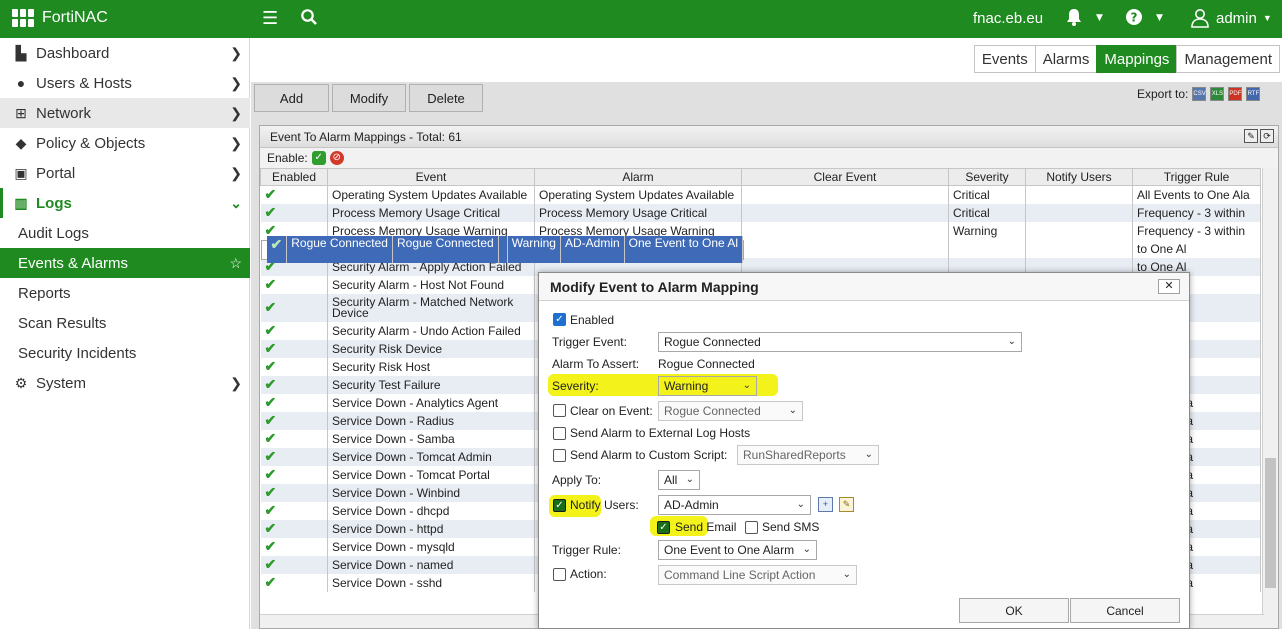  I want to click on export-bar: Export to: CSV XLS PDF RTF, so click(1199, 94).